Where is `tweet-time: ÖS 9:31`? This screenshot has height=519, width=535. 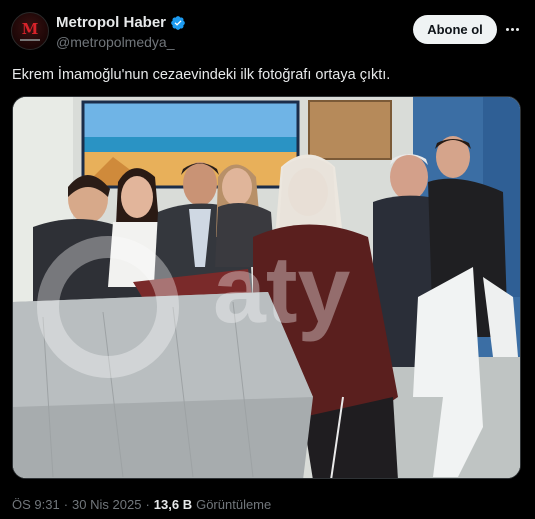 tweet-time: ÖS 9:31 is located at coordinates (36, 504).